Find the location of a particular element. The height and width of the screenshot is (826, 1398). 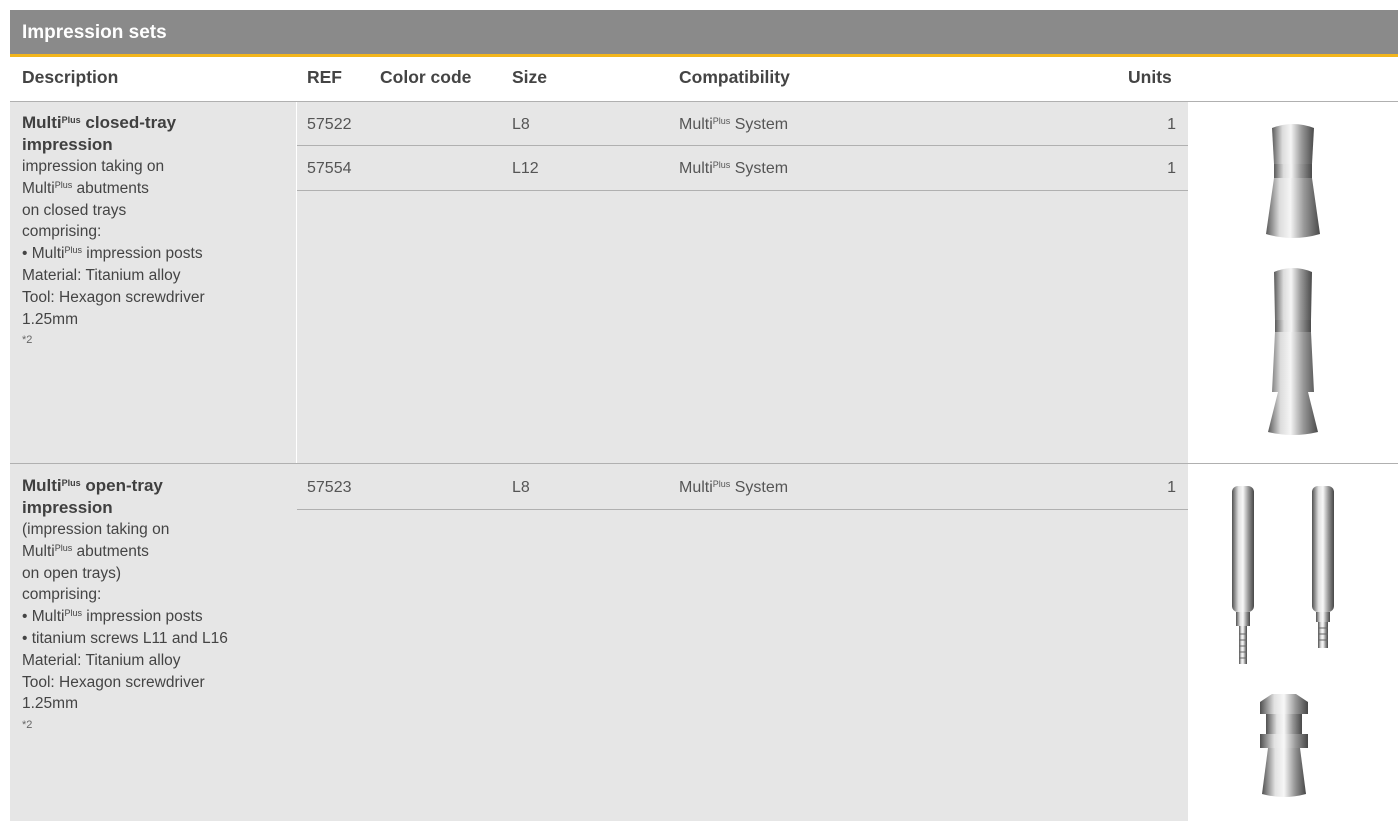

desc-line: on closed trays is located at coordinates (74, 210).